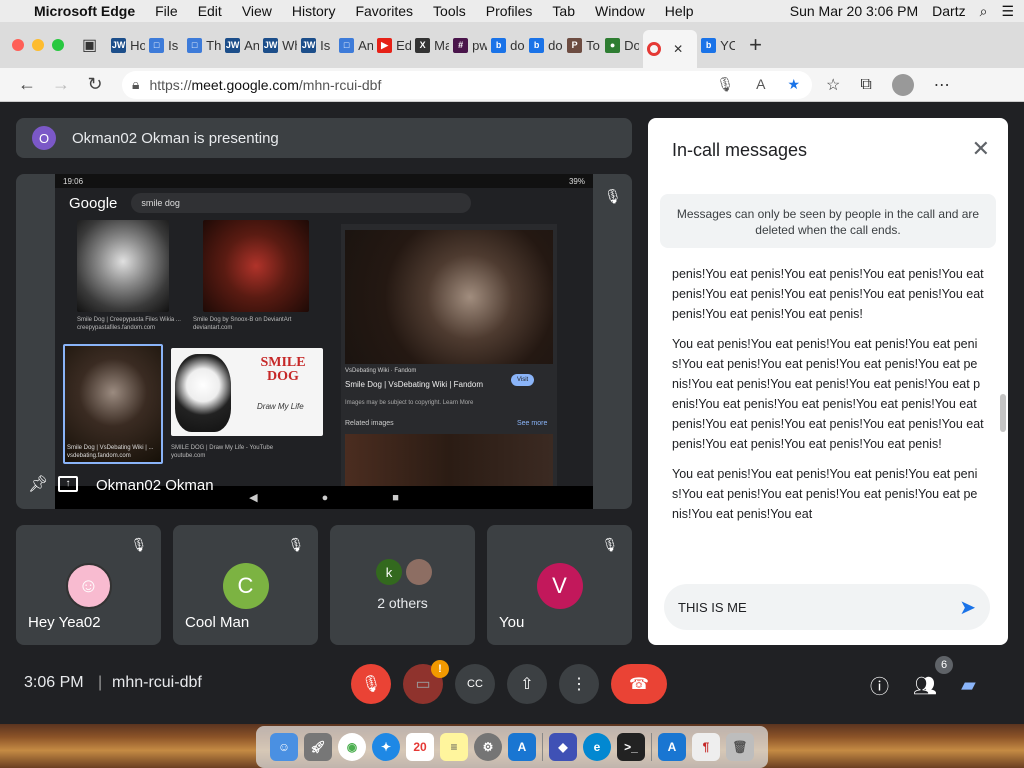 Image resolution: width=1024 pixels, height=768 pixels. What do you see at coordinates (902, 84) in the screenshot?
I see `profile-avatar-icon` at bounding box center [902, 84].